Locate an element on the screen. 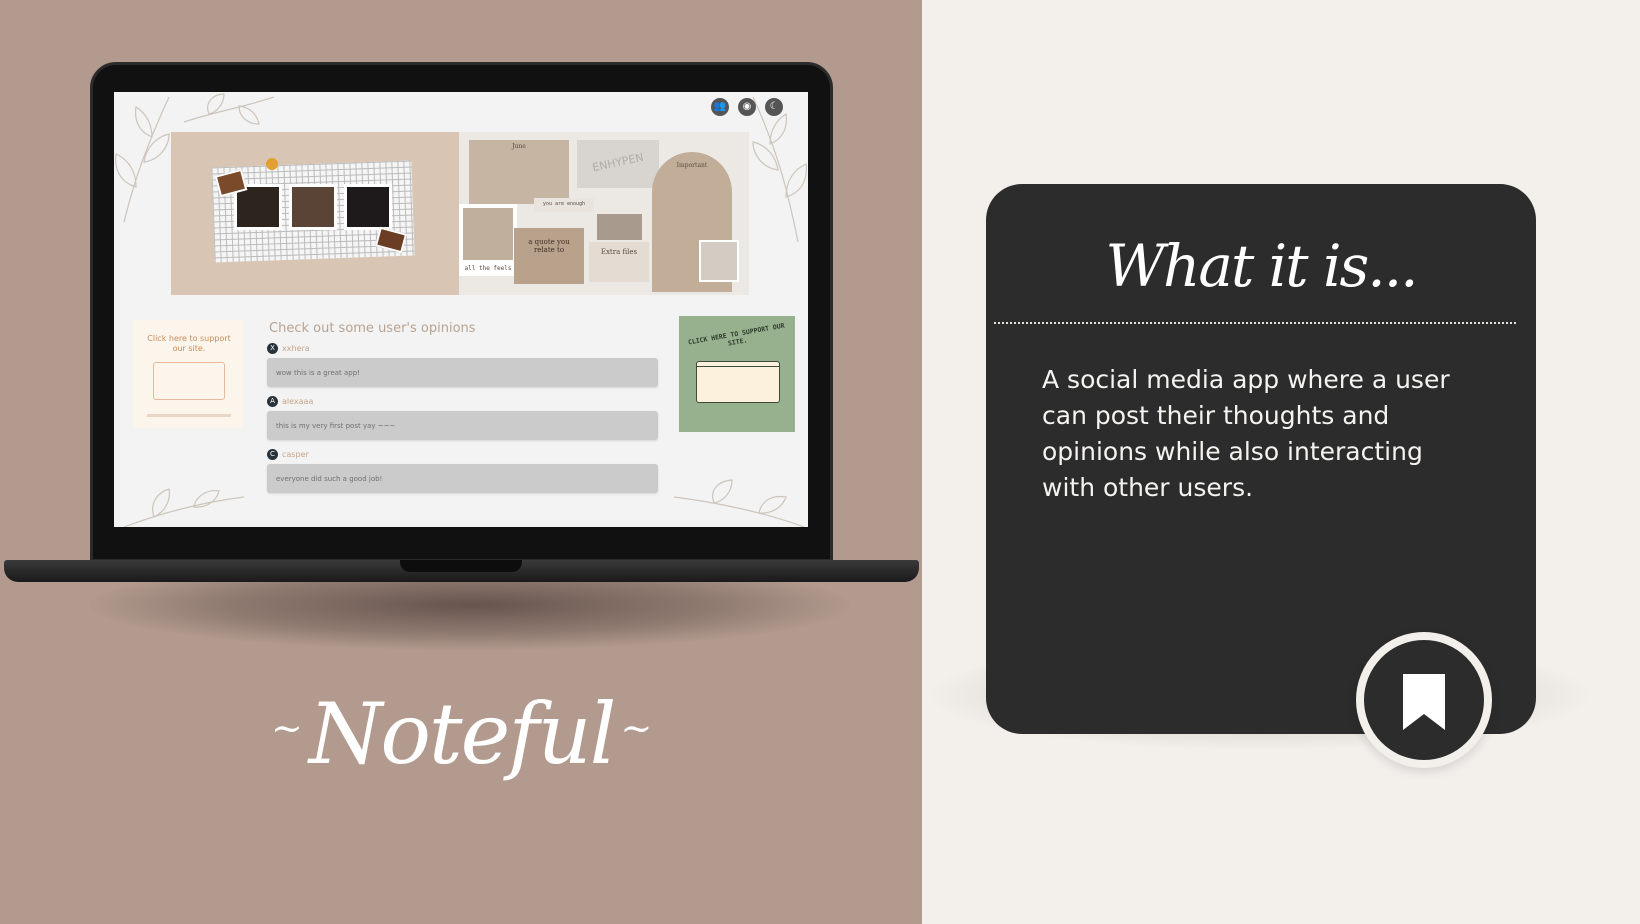 The height and width of the screenshot is (924, 1640). post-card: wow this is a great app! is located at coordinates (462, 372).